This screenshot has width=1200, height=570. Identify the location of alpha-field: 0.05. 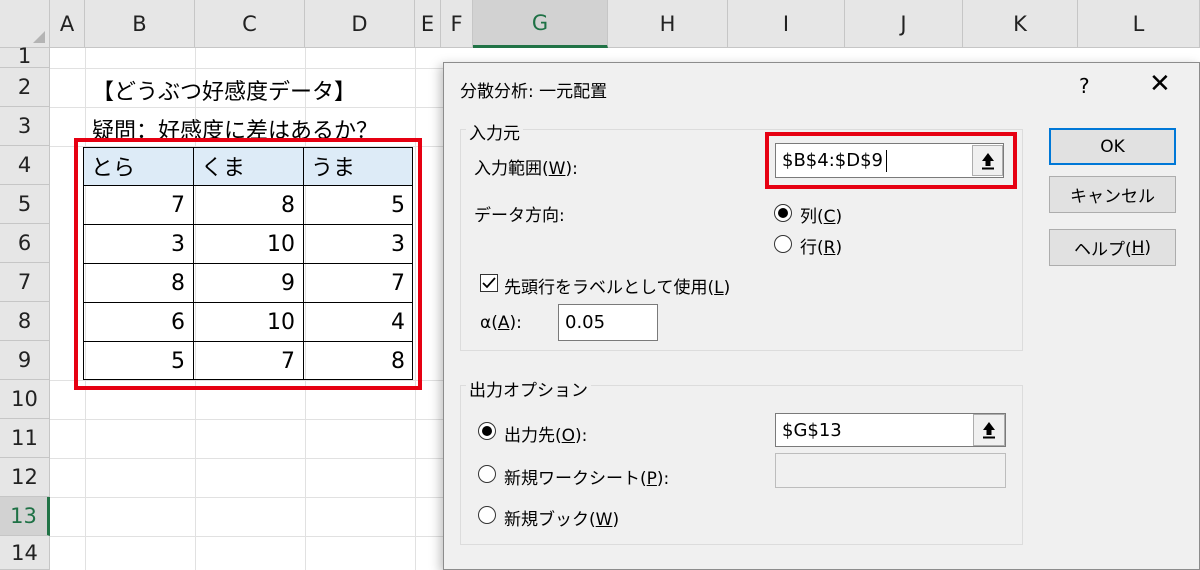
(608, 322).